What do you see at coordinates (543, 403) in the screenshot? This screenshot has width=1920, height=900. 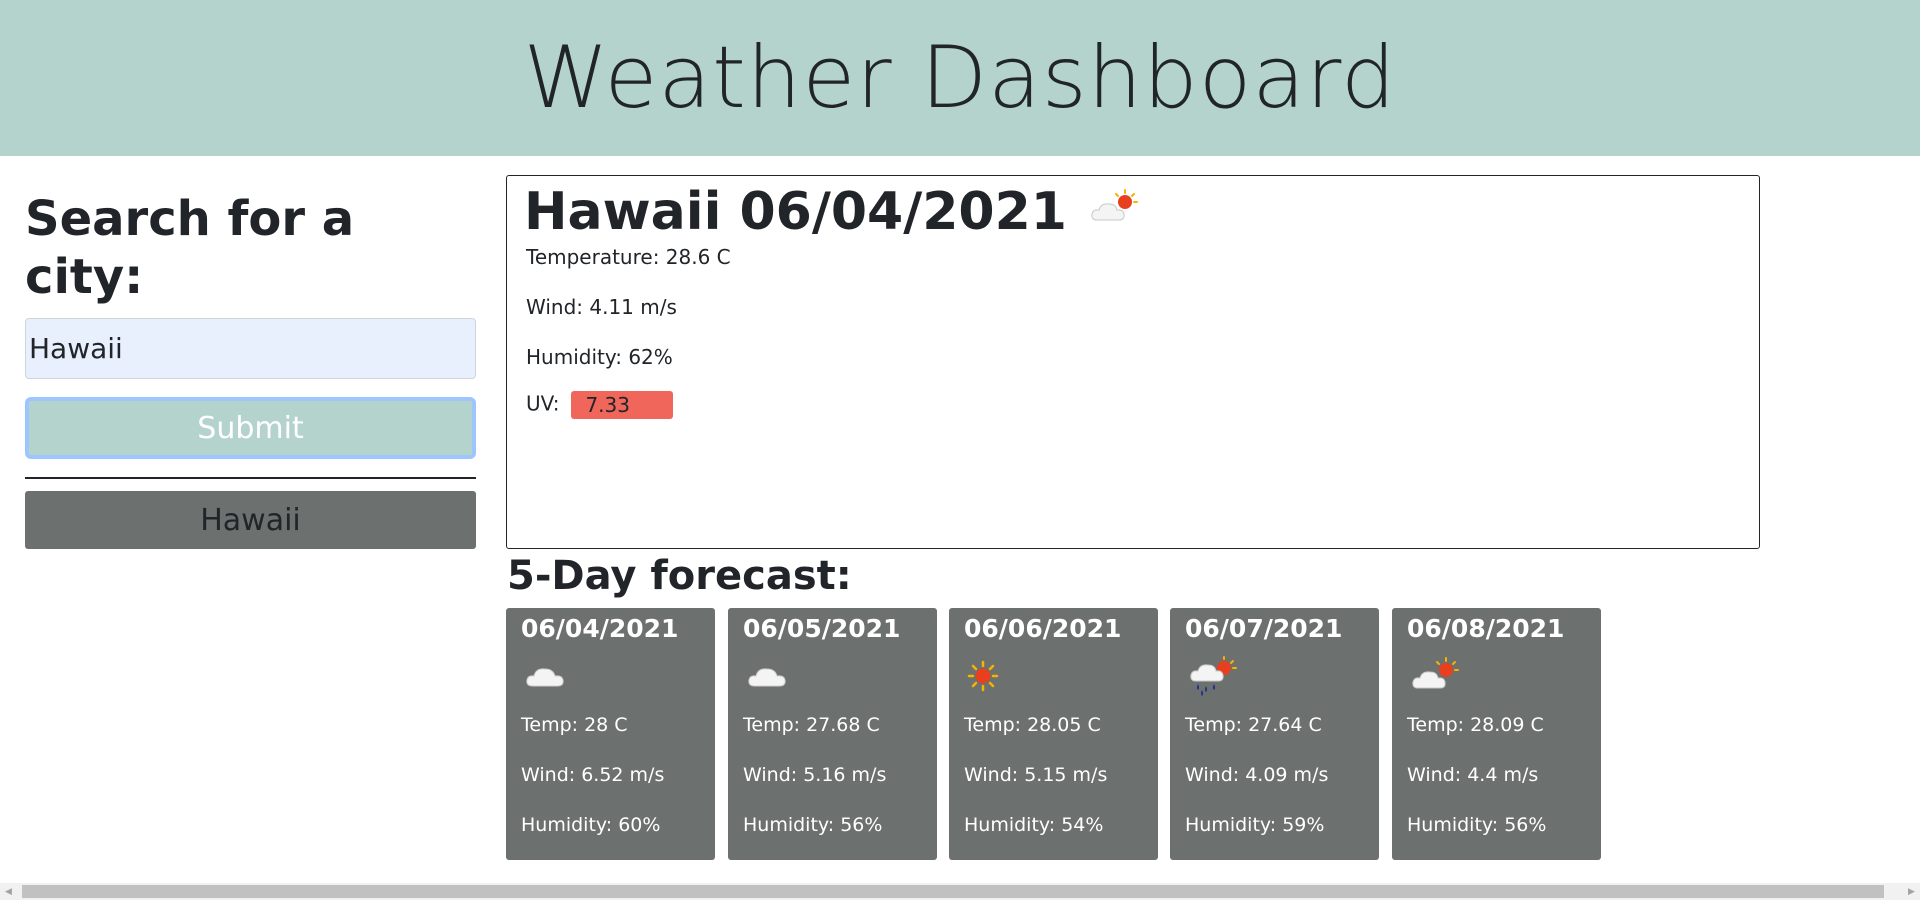 I see `uv-label: UV:` at bounding box center [543, 403].